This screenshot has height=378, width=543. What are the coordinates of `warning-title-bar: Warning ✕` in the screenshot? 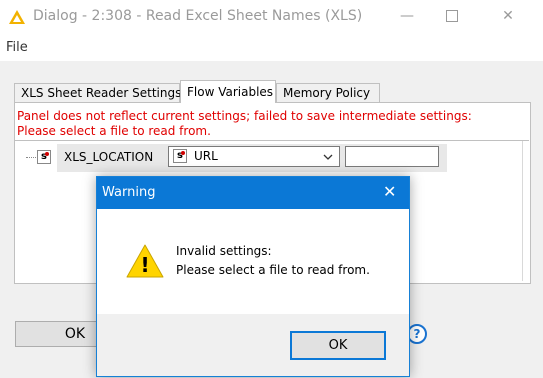 It's located at (253, 193).